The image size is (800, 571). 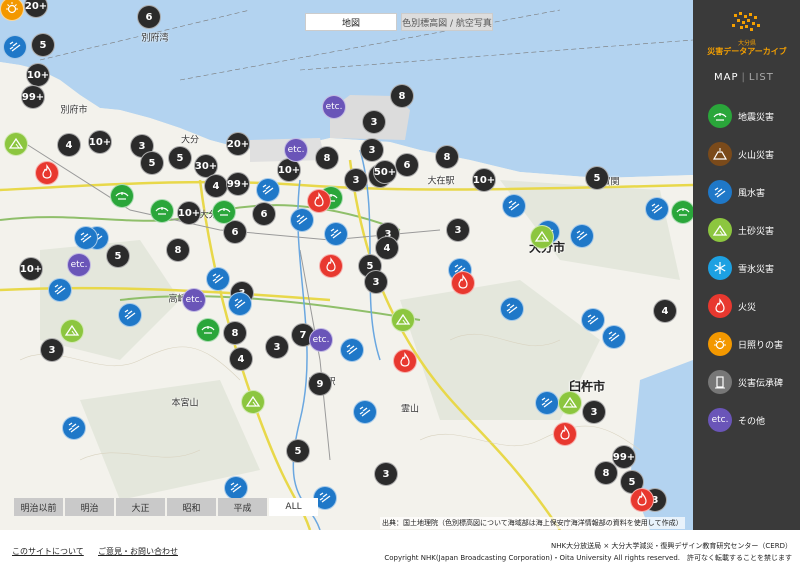 I want to click on era-button: 明治, so click(x=89, y=507).